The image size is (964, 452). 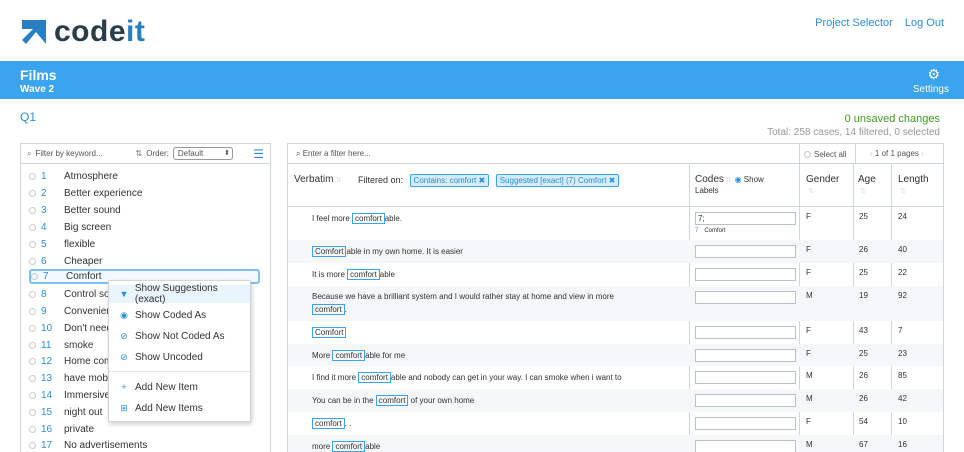 What do you see at coordinates (710, 231) in the screenshot?
I see `code-tag: 7 Comfort` at bounding box center [710, 231].